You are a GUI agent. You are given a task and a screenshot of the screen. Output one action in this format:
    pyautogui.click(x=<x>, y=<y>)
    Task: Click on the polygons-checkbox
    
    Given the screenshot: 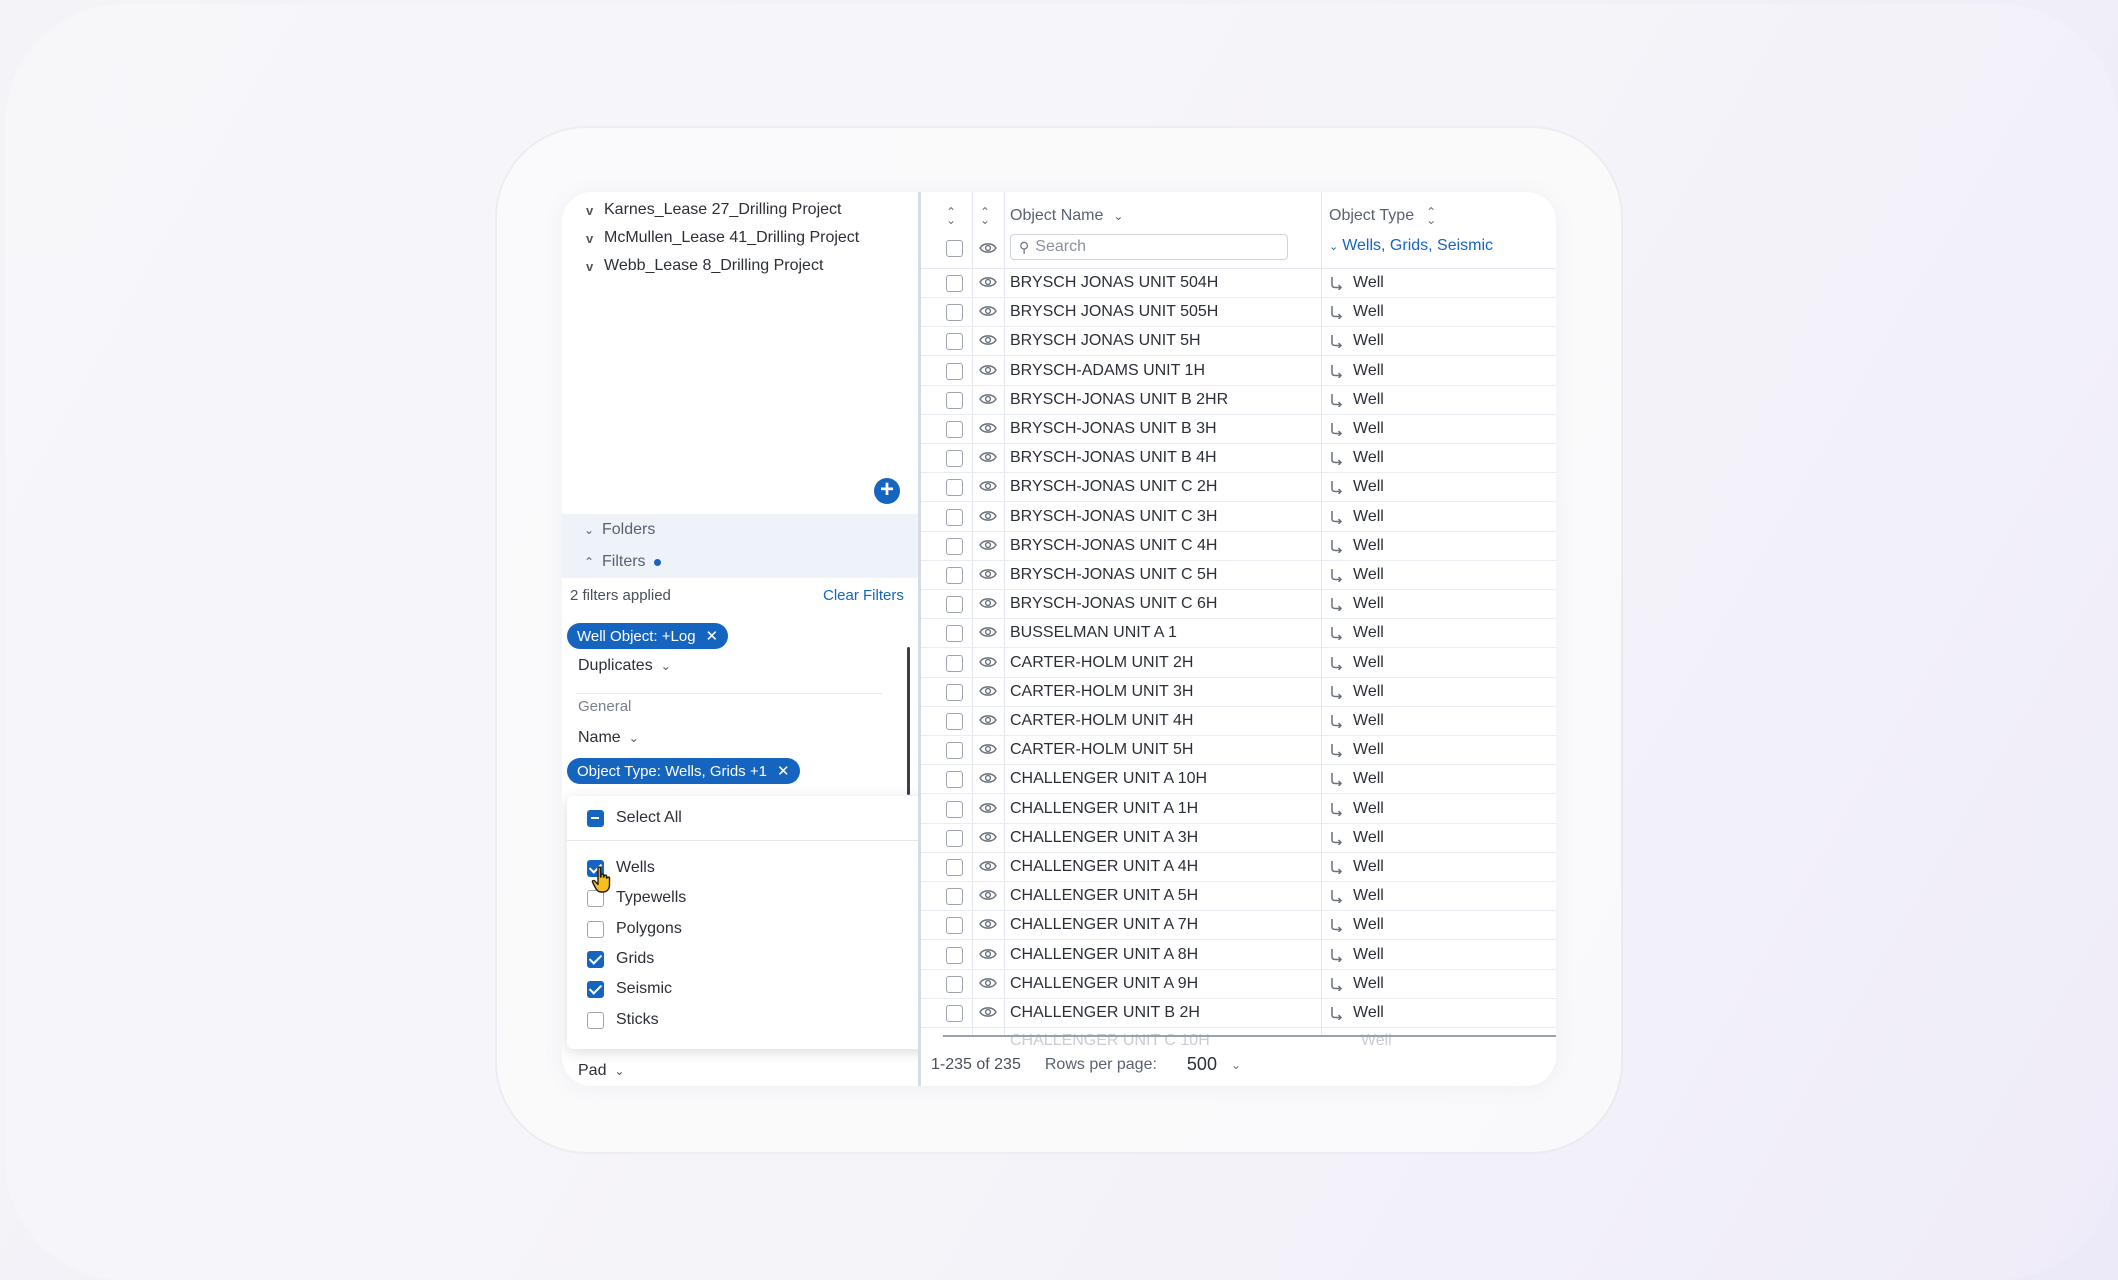 What is the action you would take?
    pyautogui.click(x=595, y=929)
    